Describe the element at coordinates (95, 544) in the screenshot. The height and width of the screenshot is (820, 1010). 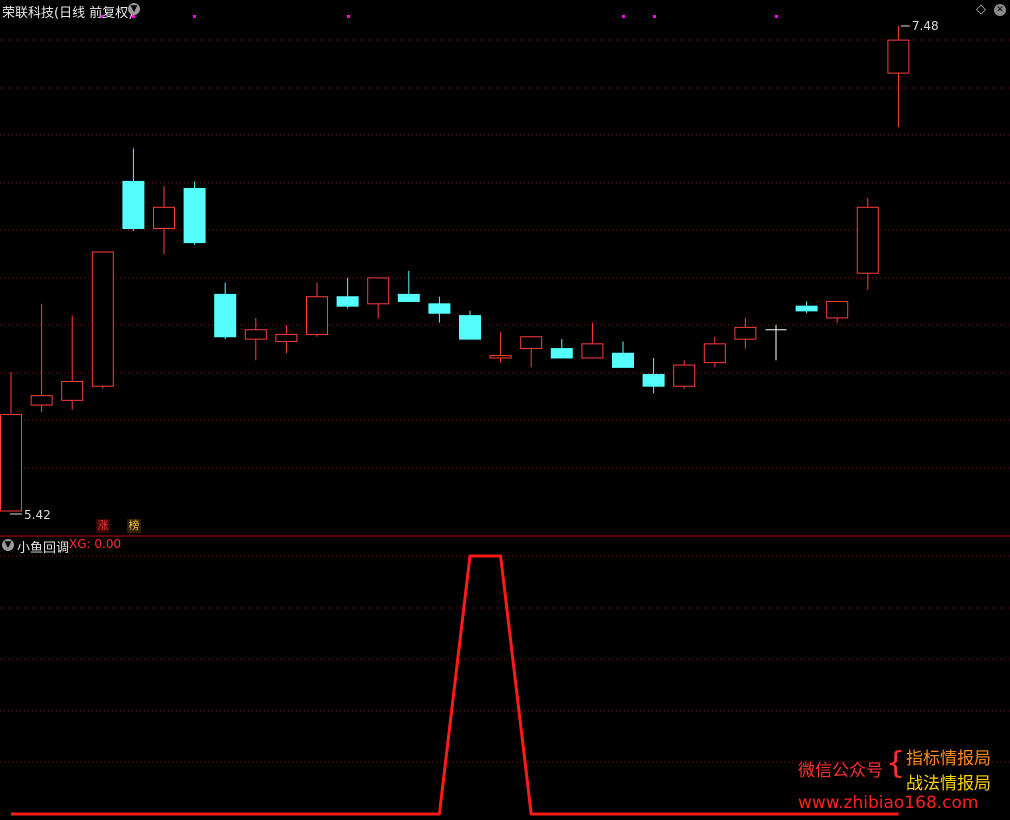
I see `indicator-value: XG: 0.00` at that location.